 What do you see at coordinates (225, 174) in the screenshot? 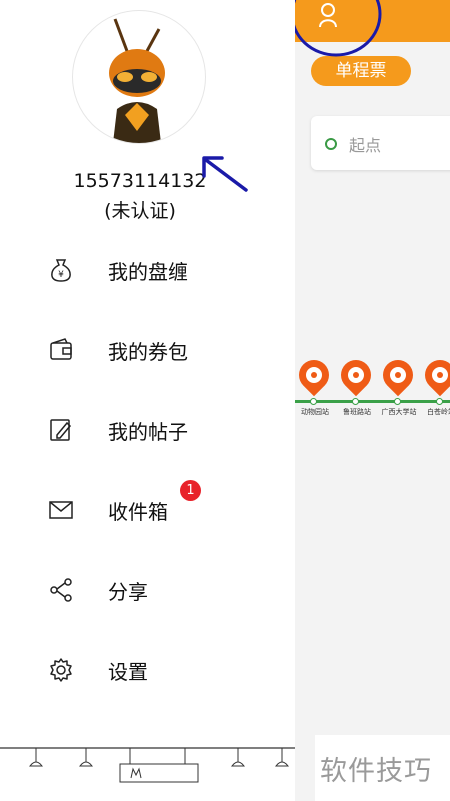
I see `annotation-arrow` at bounding box center [225, 174].